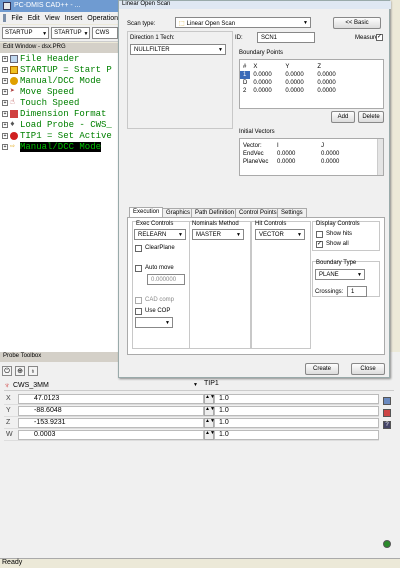 This screenshot has height=568, width=400. Describe the element at coordinates (326, 75) in the screenshot. I see `table-cell: 0.0000` at that location.